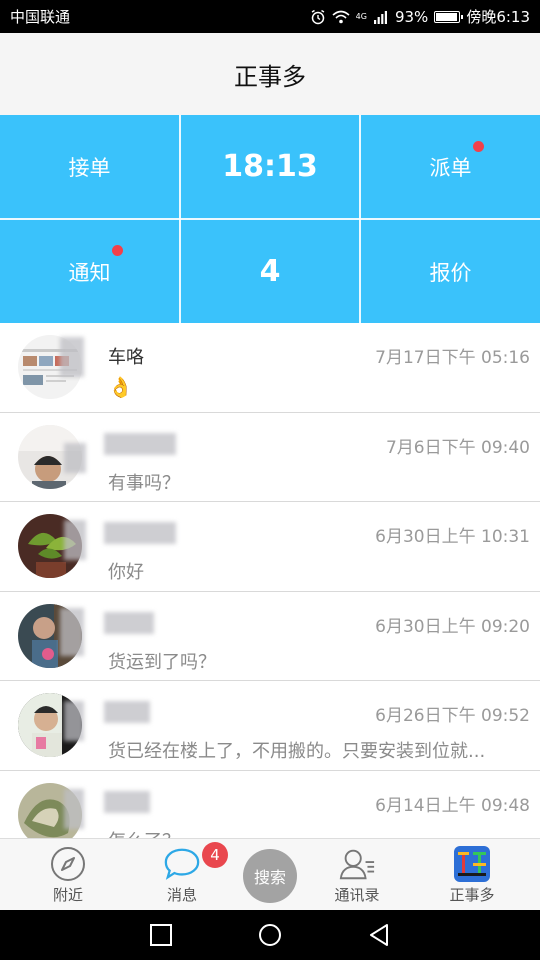 The width and height of the screenshot is (540, 960). Describe the element at coordinates (67, 895) in the screenshot. I see `tab-nearby-label: 附近` at that location.